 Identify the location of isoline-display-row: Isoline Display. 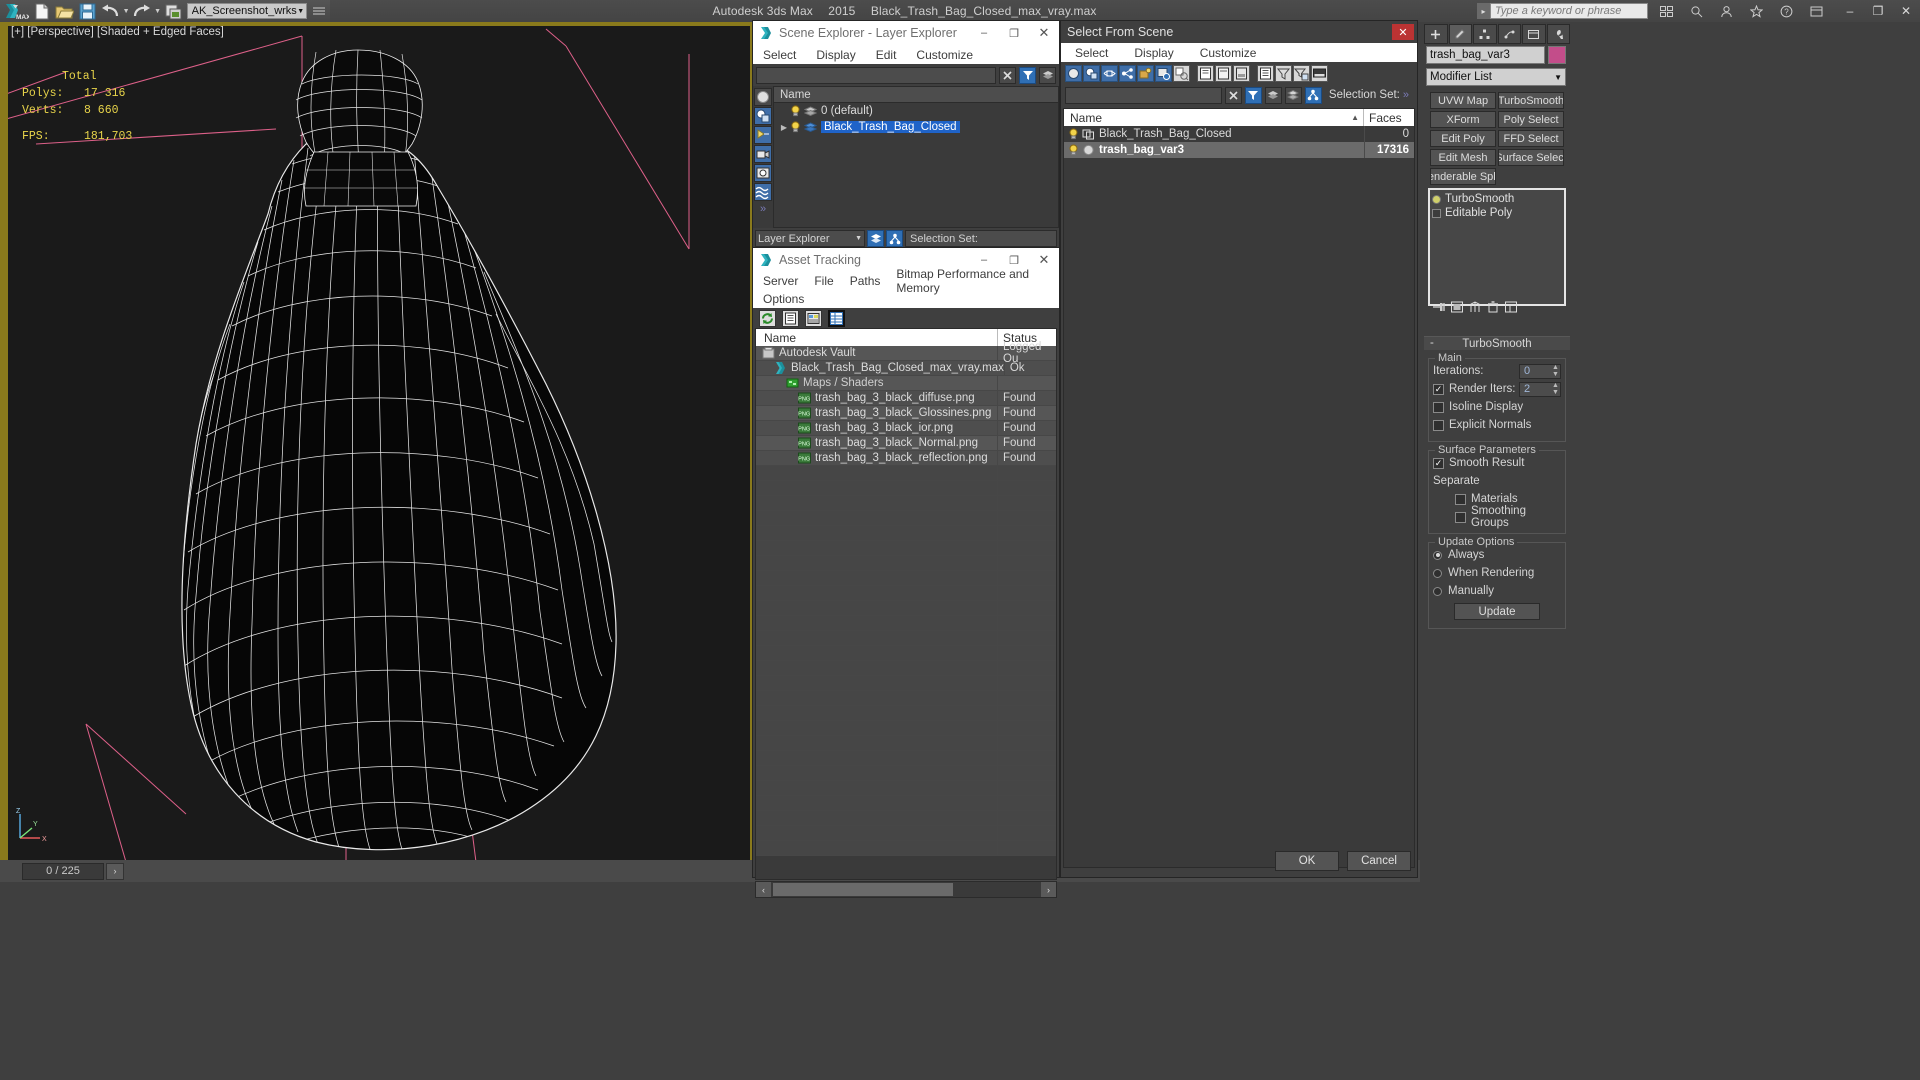
(1497, 407).